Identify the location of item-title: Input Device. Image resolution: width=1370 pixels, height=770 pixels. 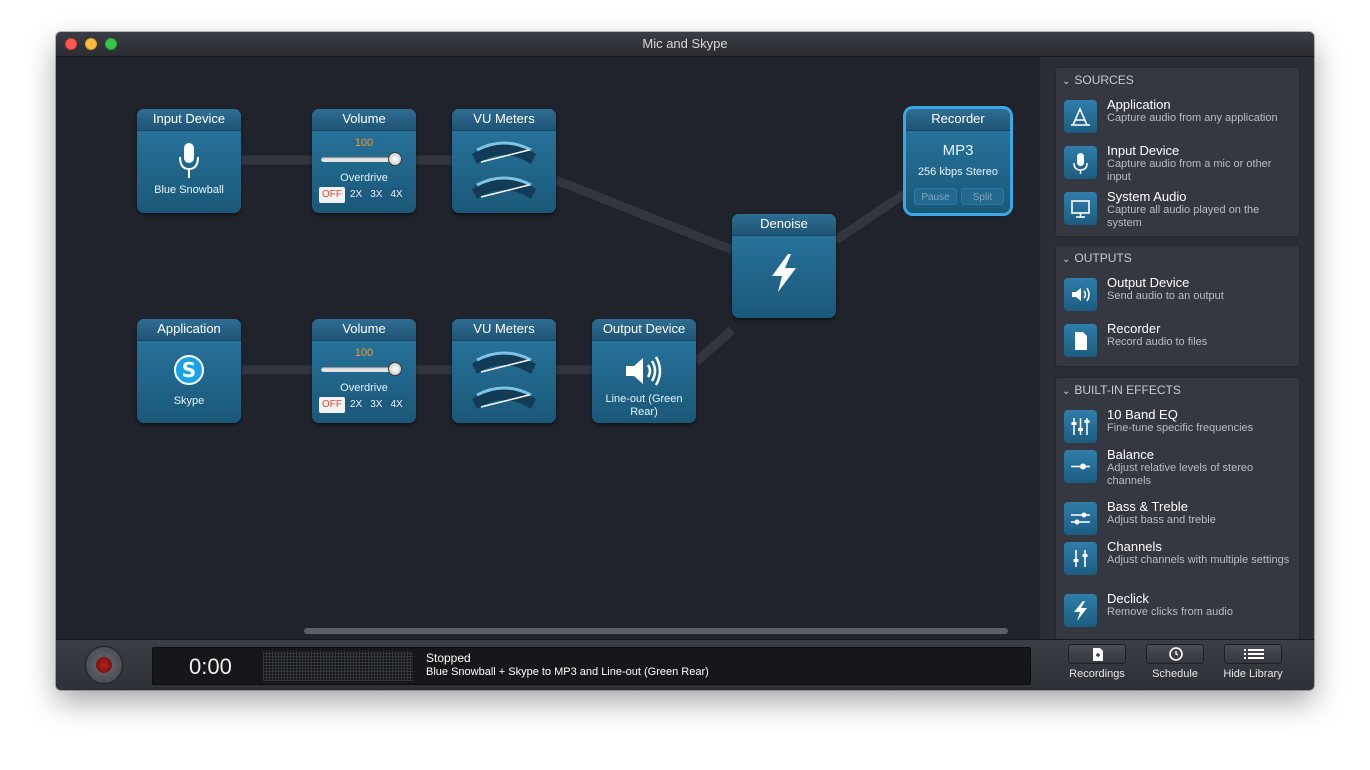
(1143, 150).